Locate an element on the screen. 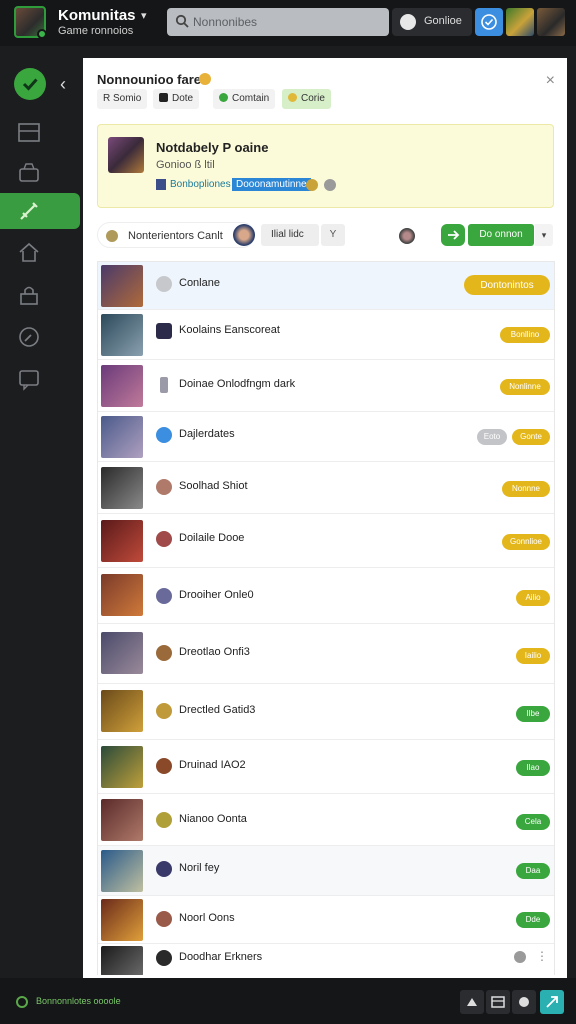  search-box is located at coordinates (278, 22).